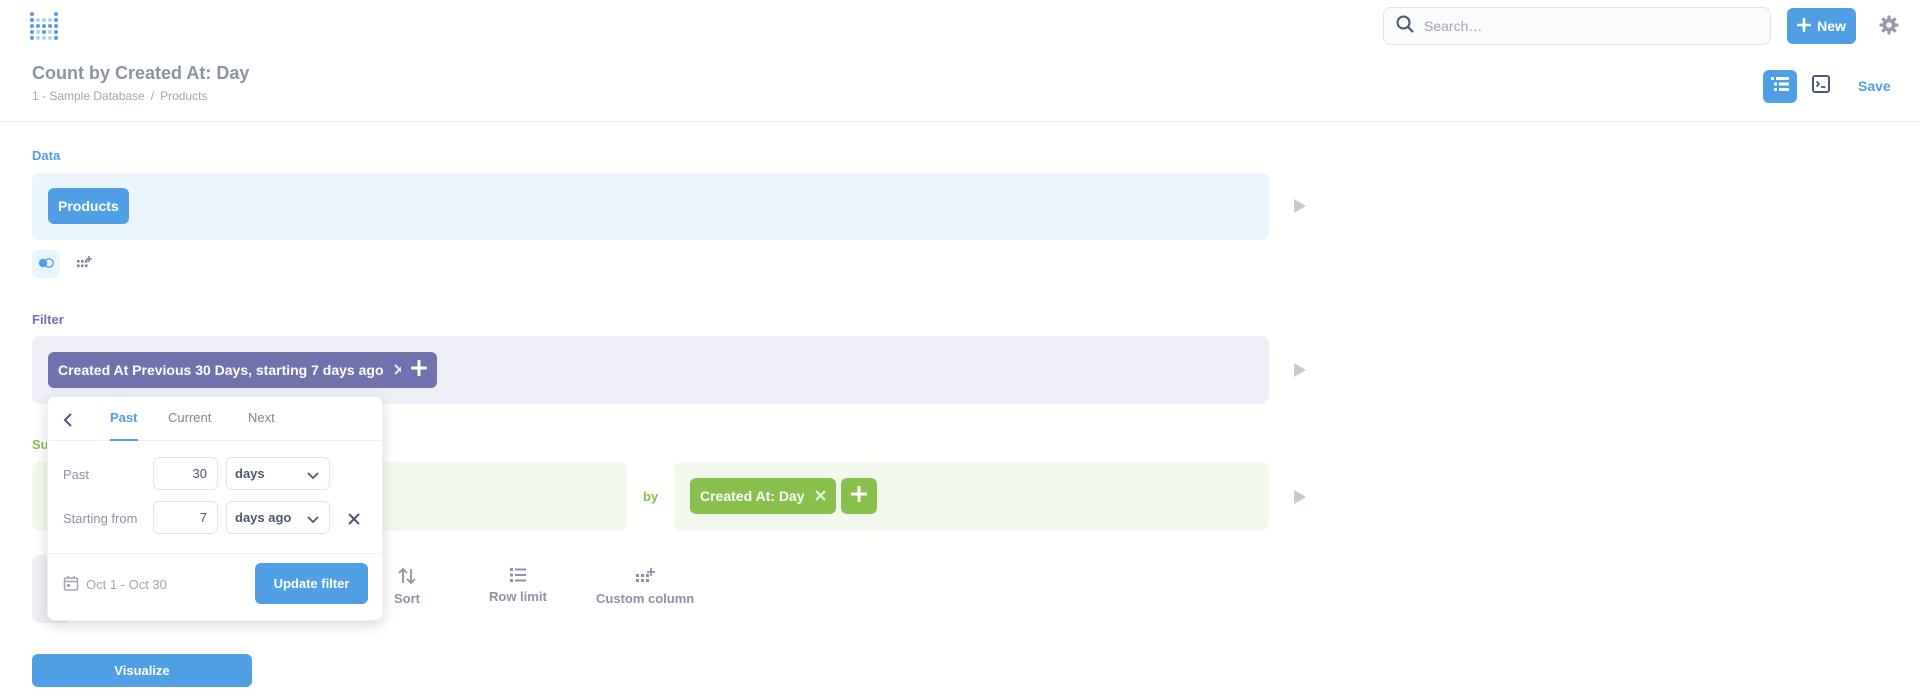 Image resolution: width=1920 pixels, height=699 pixels. Describe the element at coordinates (645, 598) in the screenshot. I see `custom-column-label: Custom column` at that location.